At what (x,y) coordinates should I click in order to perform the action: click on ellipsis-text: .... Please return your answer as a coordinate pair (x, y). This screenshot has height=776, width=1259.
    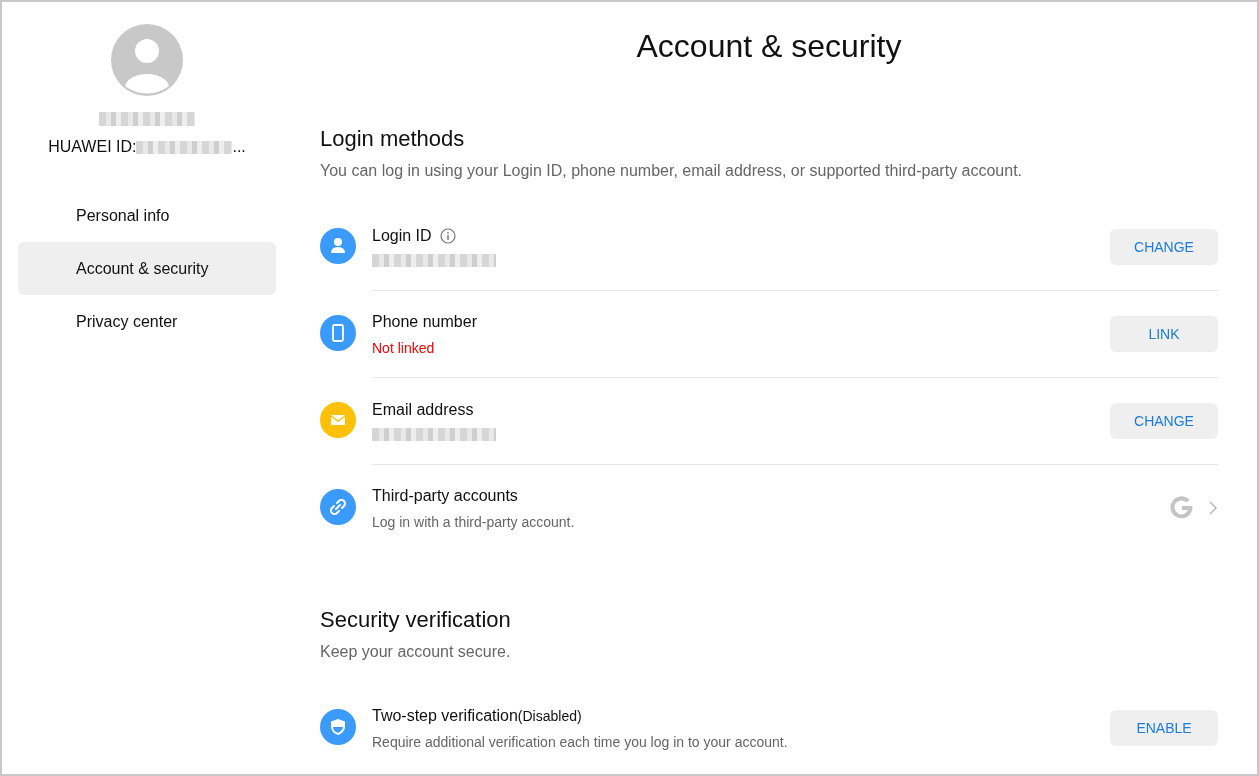
    Looking at the image, I should click on (239, 147).